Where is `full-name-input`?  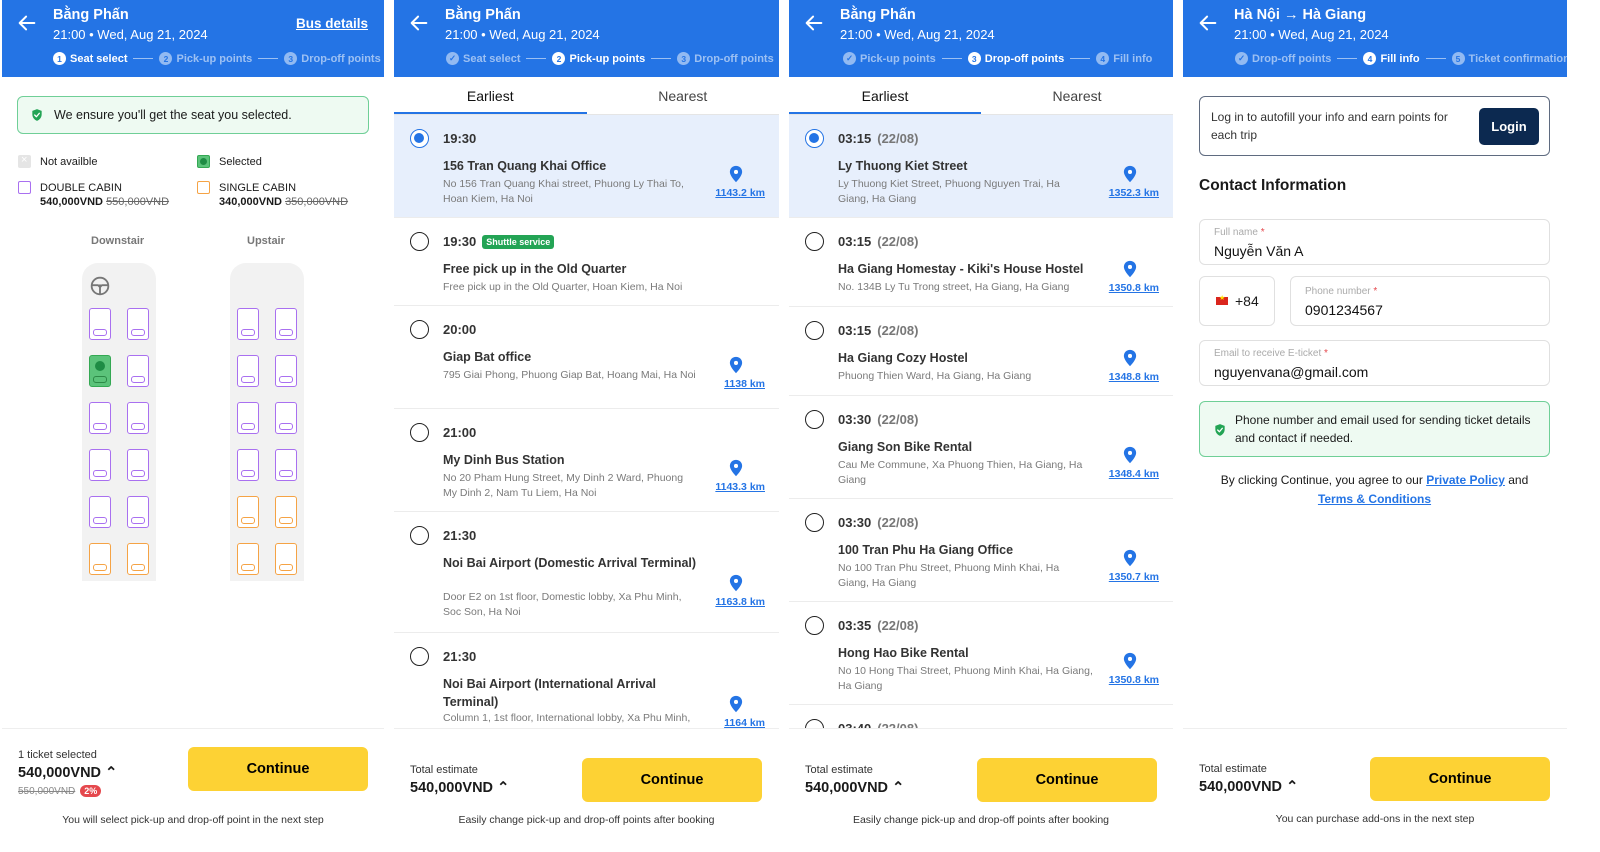 full-name-input is located at coordinates (1364, 251).